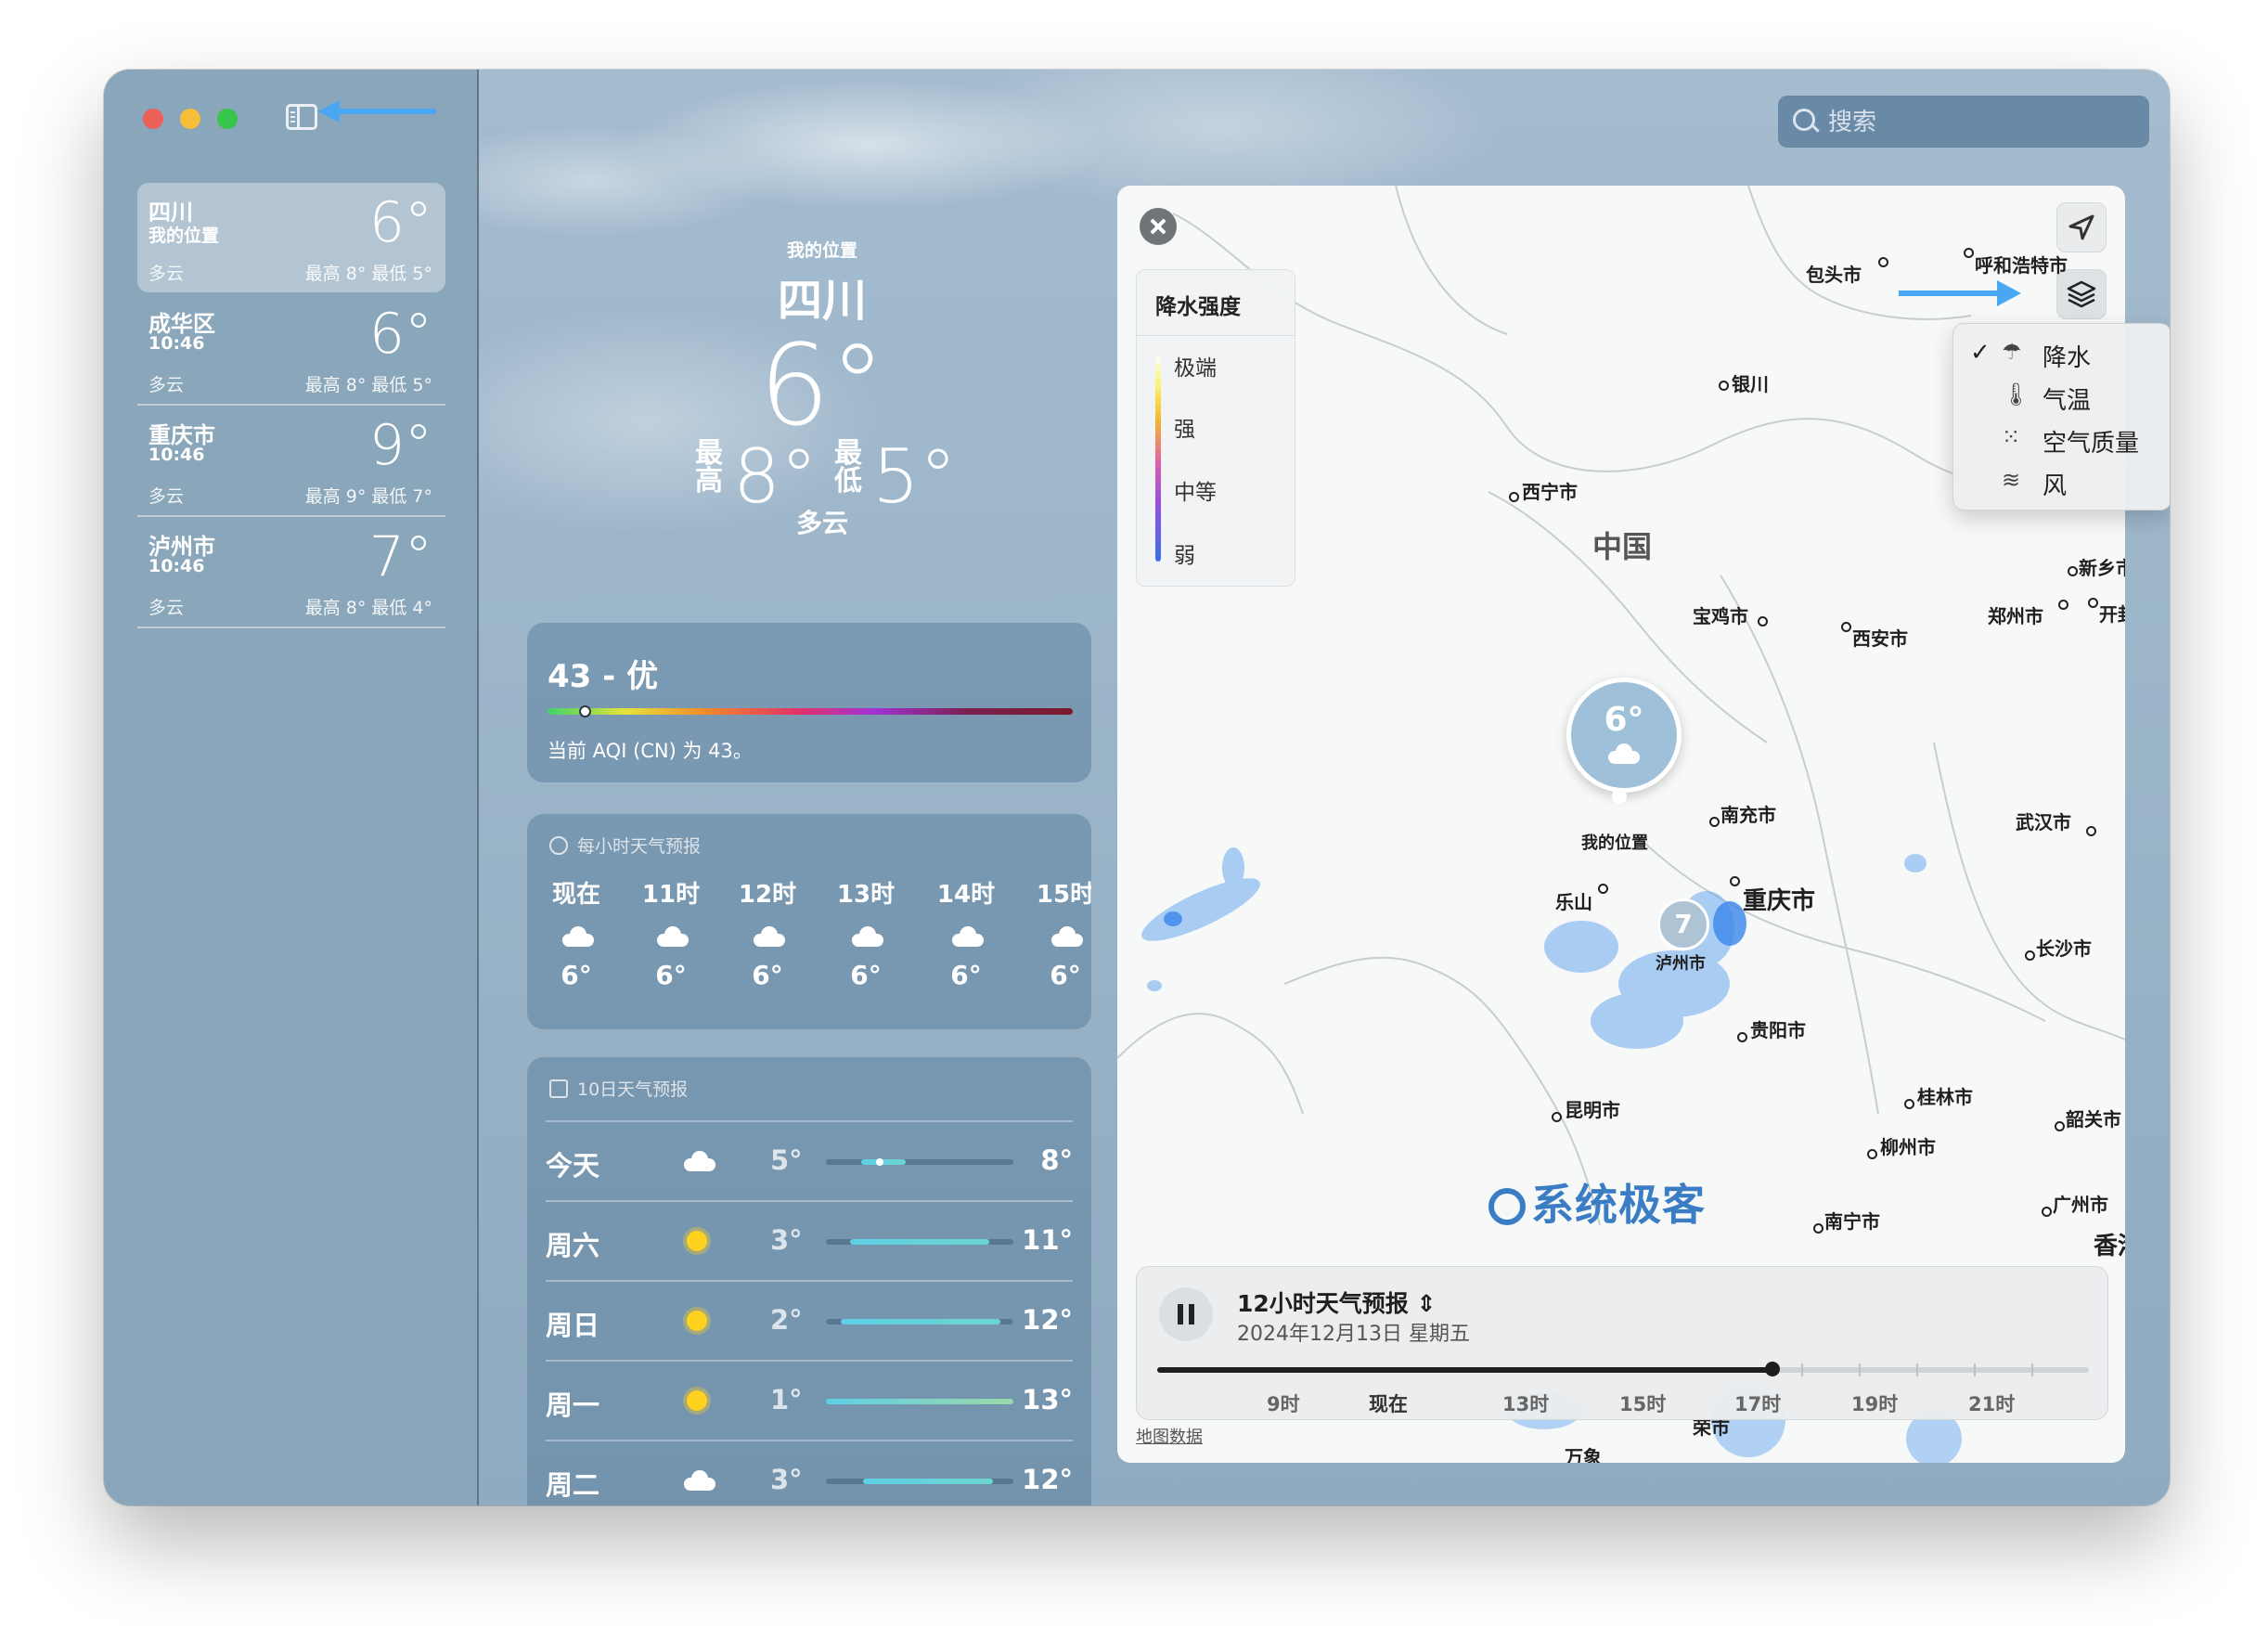 The height and width of the screenshot is (1641, 2268). I want to click on close-window-button, so click(153, 119).